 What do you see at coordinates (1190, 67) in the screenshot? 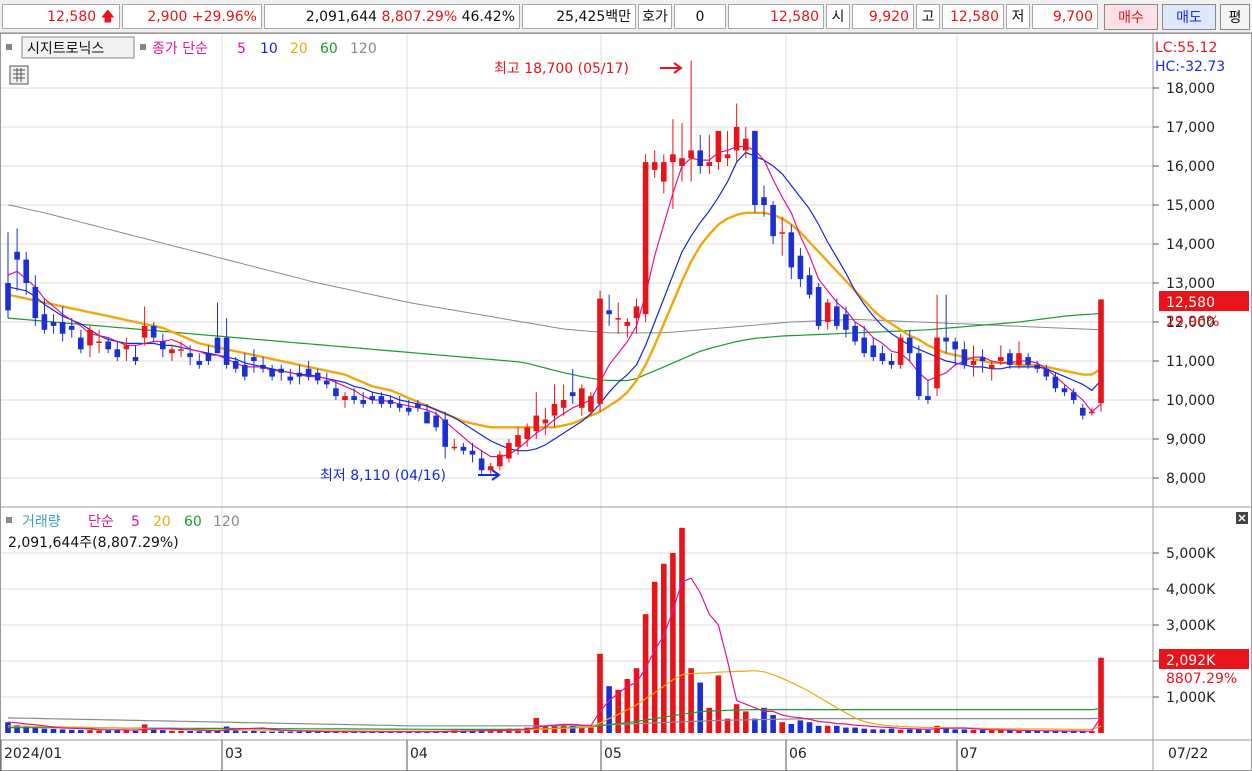
I see `hc-label: HC:-32.73` at bounding box center [1190, 67].